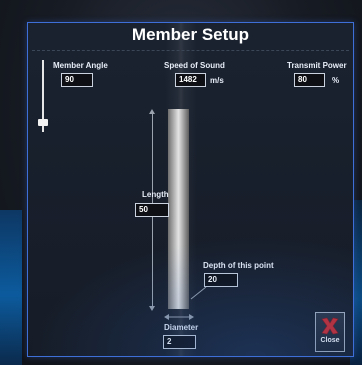  I want to click on speed-of-sound-unit: m/s, so click(217, 80).